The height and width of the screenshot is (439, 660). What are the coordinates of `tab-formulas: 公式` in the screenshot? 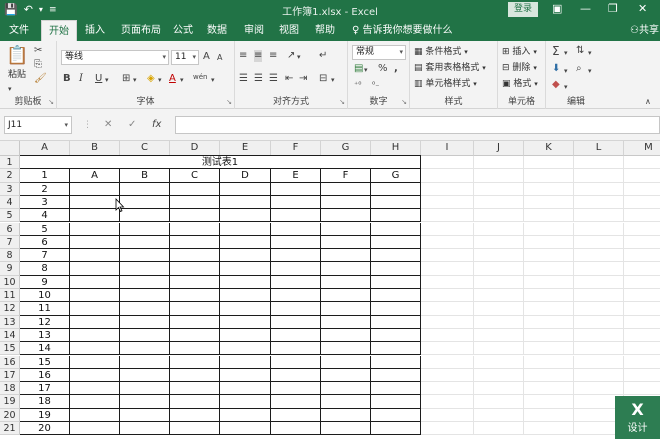 It's located at (183, 30).